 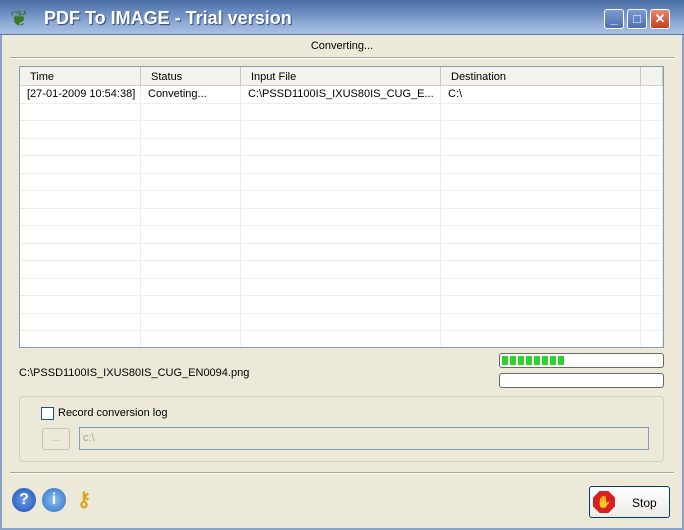 What do you see at coordinates (342, 17) in the screenshot?
I see `title-bar: ❦ PDF To IMAGE - Trial version _ □ ✕` at bounding box center [342, 17].